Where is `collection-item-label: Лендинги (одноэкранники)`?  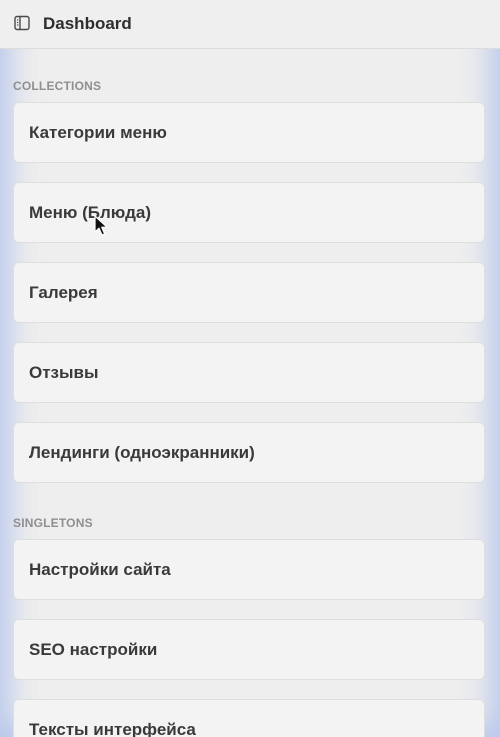
collection-item-label: Лендинги (одноэкранники) is located at coordinates (142, 452).